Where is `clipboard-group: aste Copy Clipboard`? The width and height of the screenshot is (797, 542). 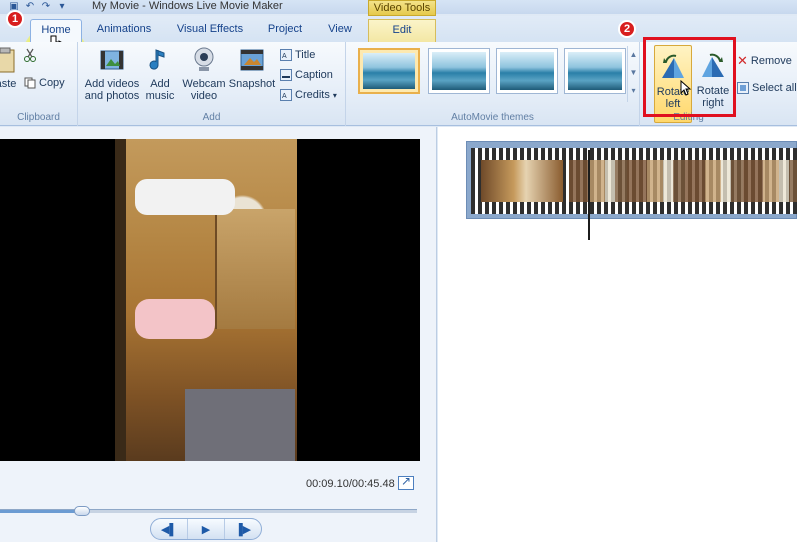
clipboard-group: aste Copy Clipboard is located at coordinates (39, 84).